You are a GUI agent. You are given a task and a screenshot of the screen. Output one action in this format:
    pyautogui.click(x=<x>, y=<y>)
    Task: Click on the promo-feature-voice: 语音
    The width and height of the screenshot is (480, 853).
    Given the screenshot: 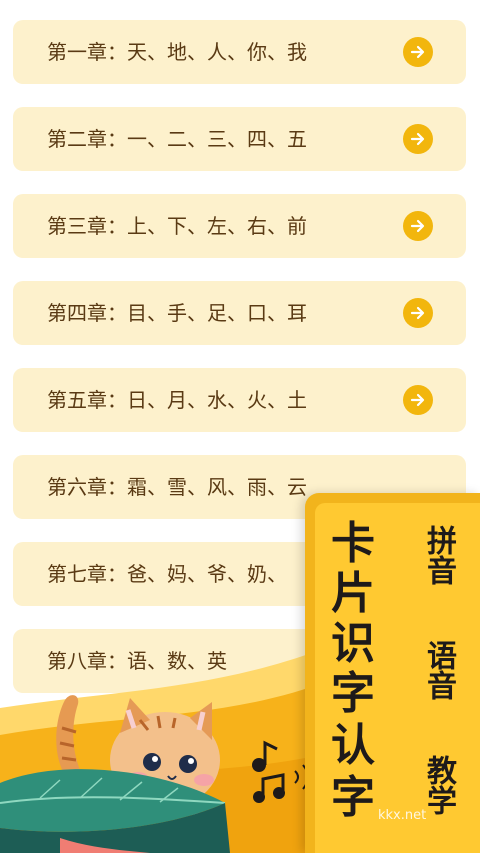 What is the action you would take?
    pyautogui.click(x=428, y=670)
    